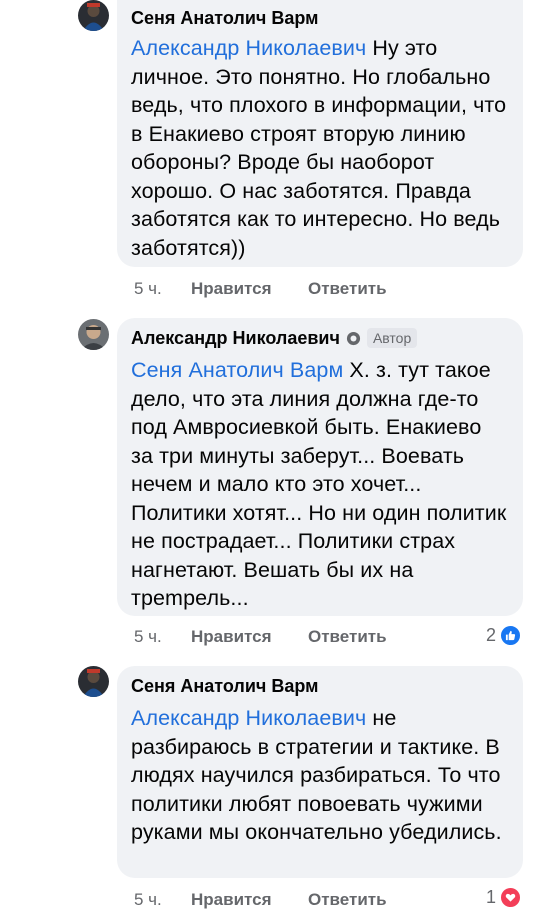 The image size is (540, 911). What do you see at coordinates (353, 338) in the screenshot?
I see `shield-icon` at bounding box center [353, 338].